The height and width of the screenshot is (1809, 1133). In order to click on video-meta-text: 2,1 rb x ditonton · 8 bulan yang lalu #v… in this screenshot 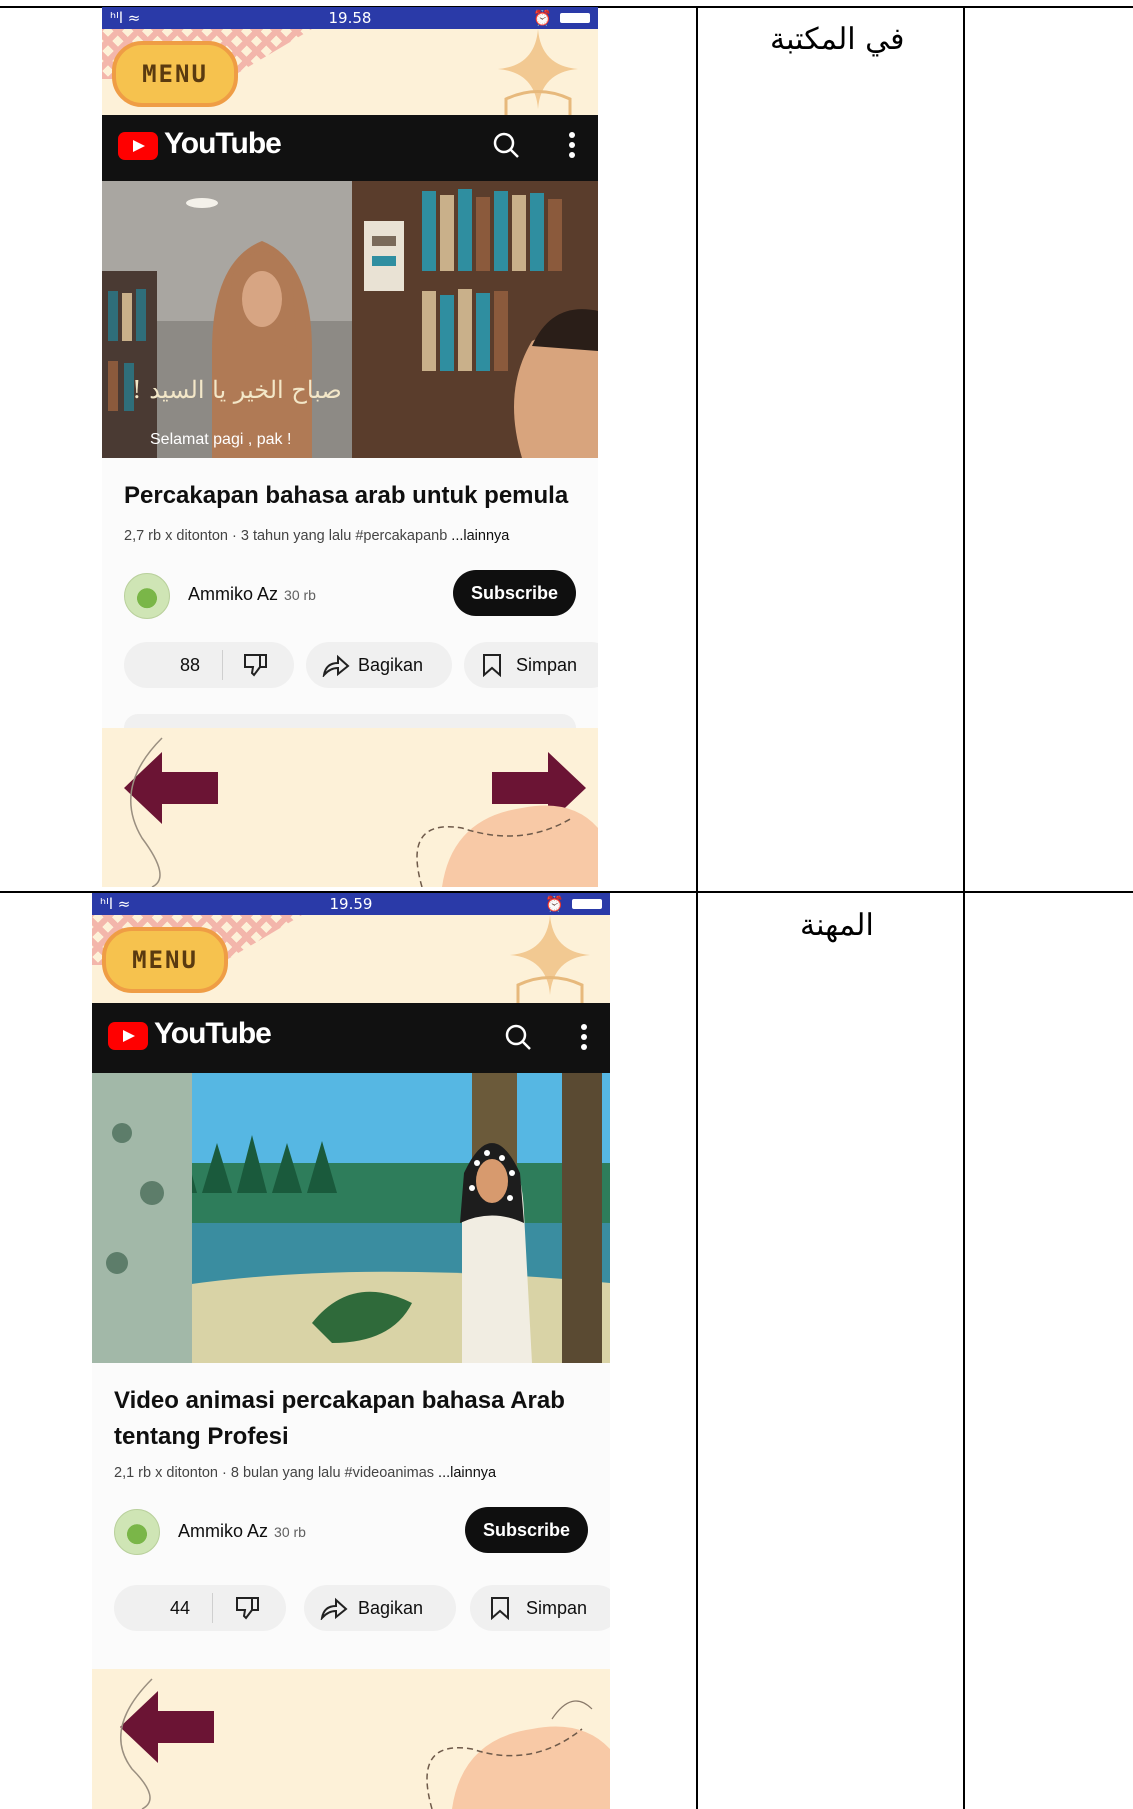, I will do `click(274, 1473)`.